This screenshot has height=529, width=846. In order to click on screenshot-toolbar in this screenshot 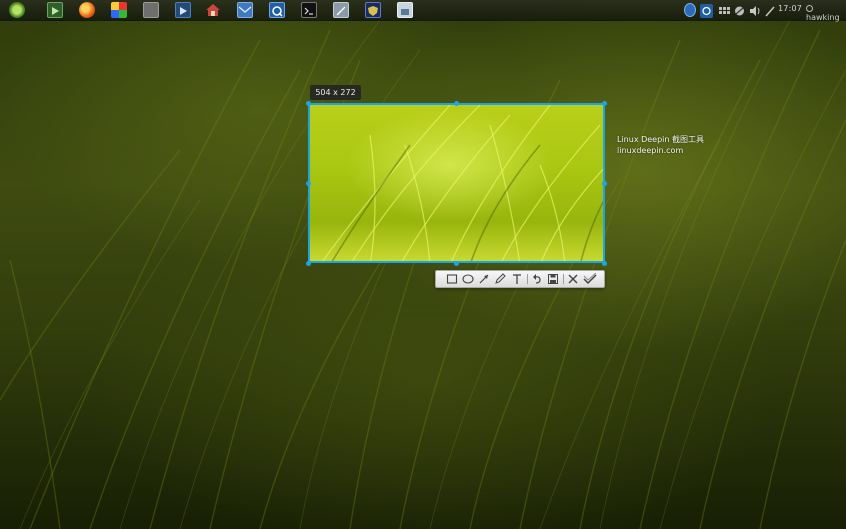, I will do `click(520, 279)`.